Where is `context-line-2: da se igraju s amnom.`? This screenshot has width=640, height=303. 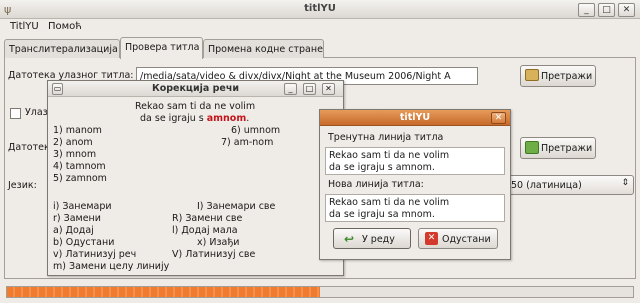
context-line-2: da se igraju s amnom. is located at coordinates (194, 118).